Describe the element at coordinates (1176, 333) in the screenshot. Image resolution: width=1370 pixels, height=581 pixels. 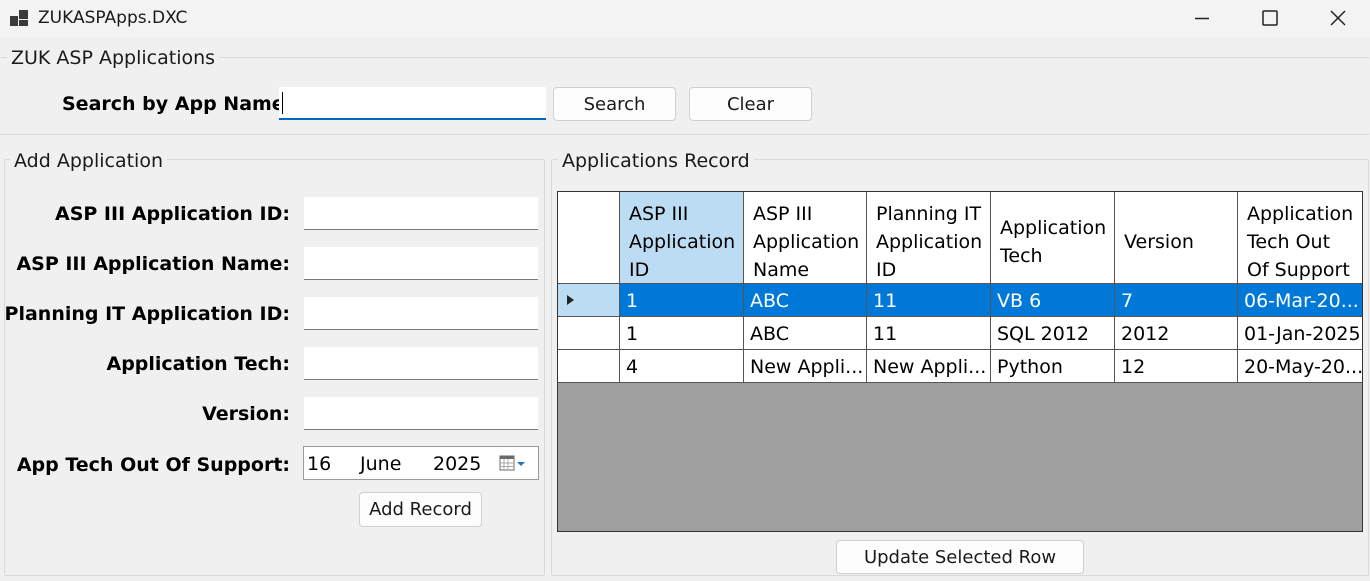
I see `table-cell: 2012` at that location.